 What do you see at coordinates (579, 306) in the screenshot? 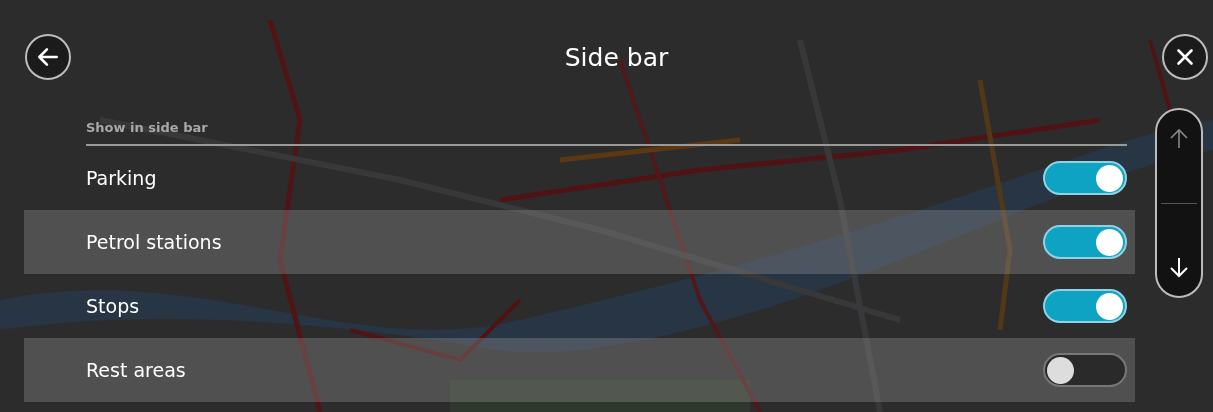
I see `list-row: Stops` at bounding box center [579, 306].